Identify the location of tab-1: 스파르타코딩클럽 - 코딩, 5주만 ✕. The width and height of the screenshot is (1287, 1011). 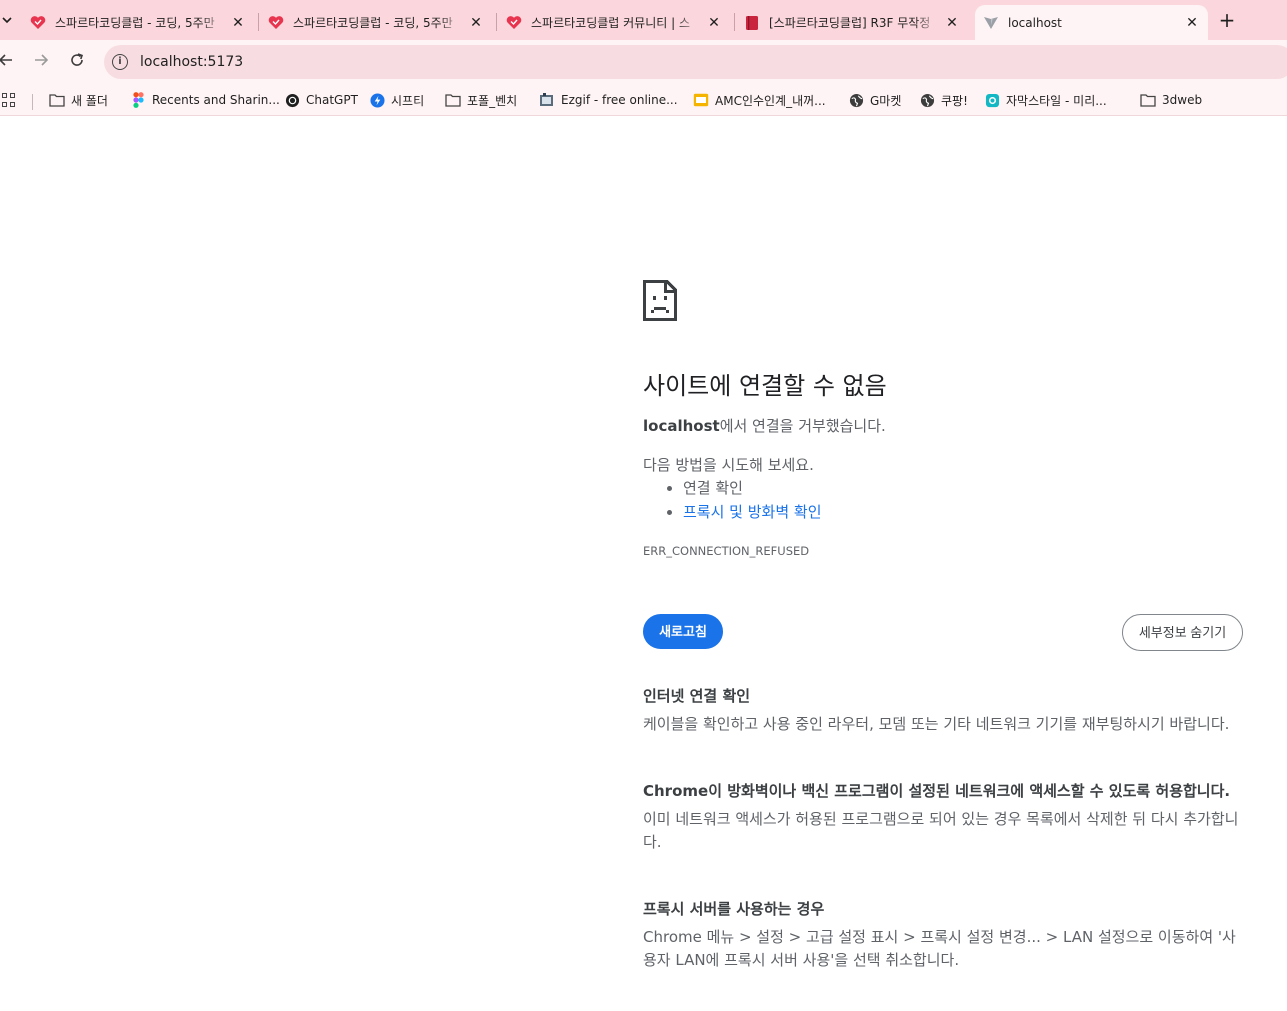
(142, 22).